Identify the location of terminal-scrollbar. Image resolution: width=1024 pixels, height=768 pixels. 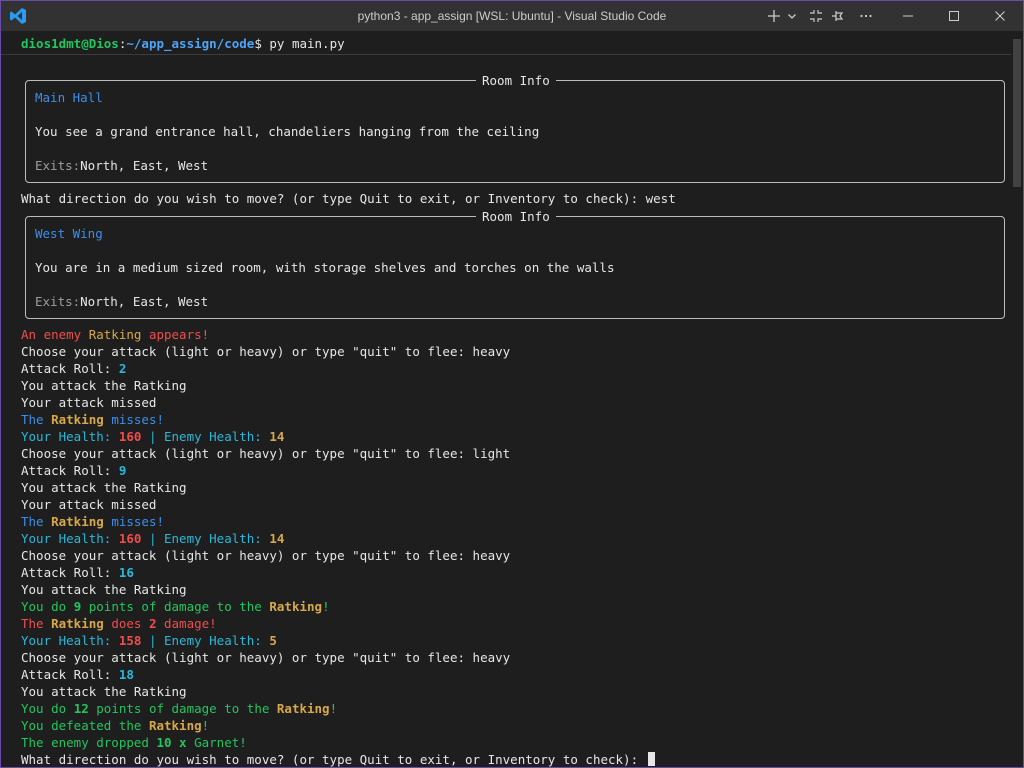
(1017, 399).